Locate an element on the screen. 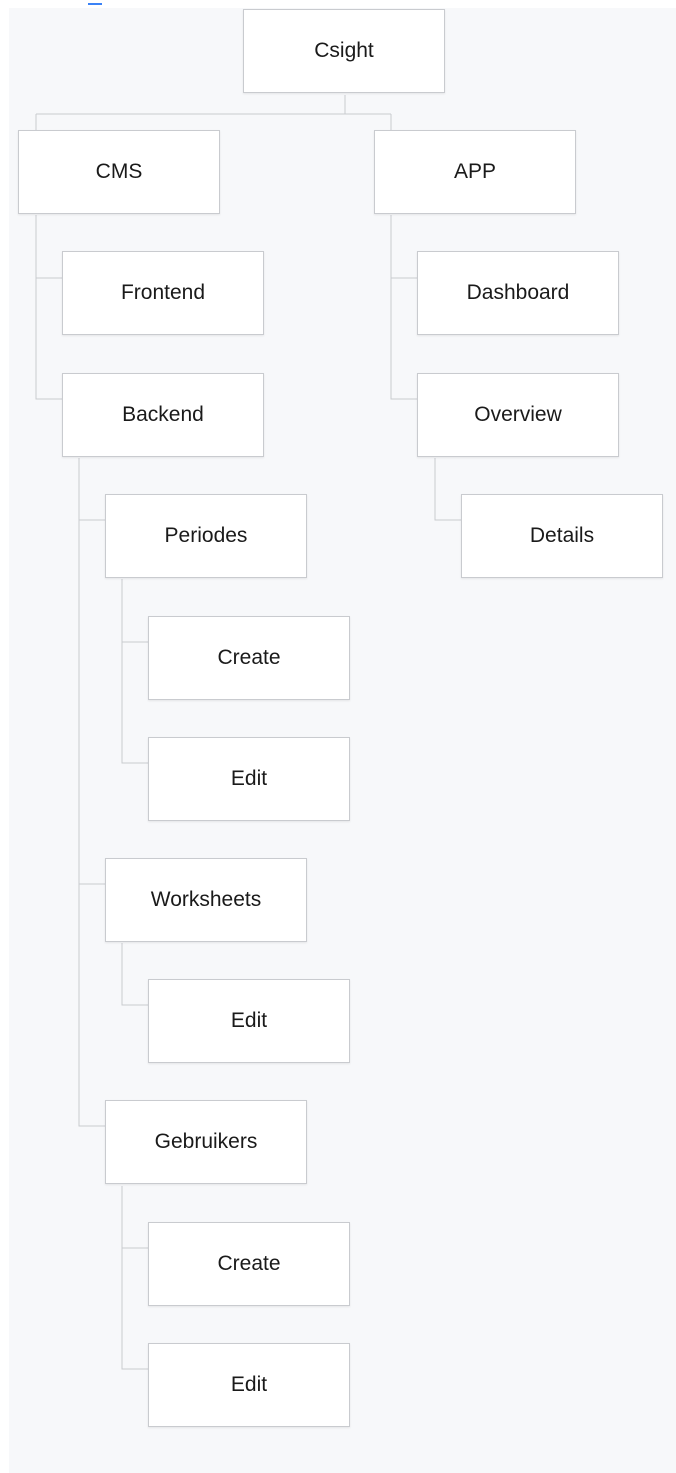 The image size is (676, 1473). node-gebruikers-create: Create is located at coordinates (249, 1264).